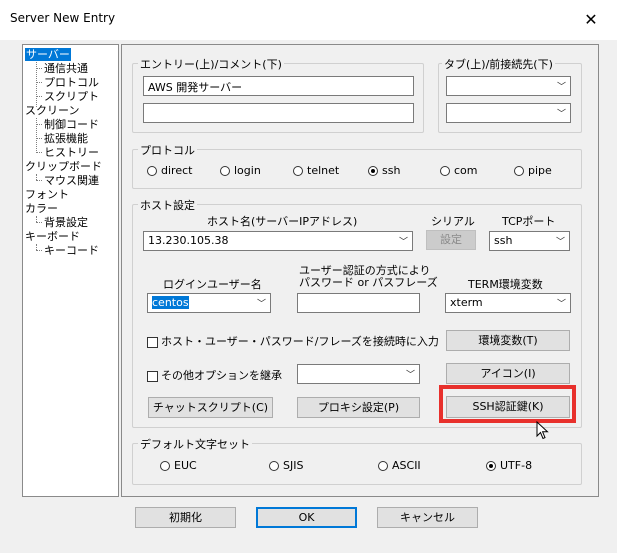 This screenshot has height=553, width=617. Describe the element at coordinates (48, 54) in the screenshot. I see `tree-item-server: サーバー` at that location.